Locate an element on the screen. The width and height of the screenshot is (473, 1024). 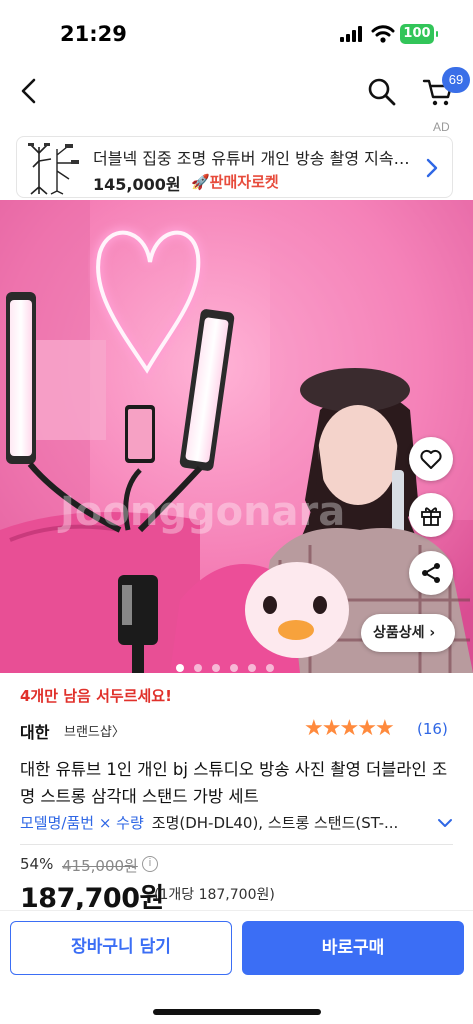
brand-shop-link: 브랜드샵〉 is located at coordinates (94, 730).